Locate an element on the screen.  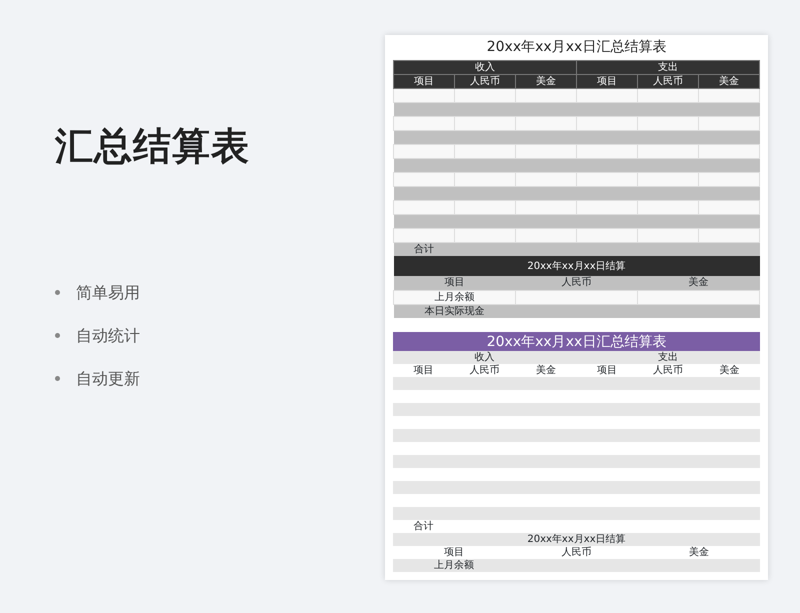
feature-item: 自动更新 is located at coordinates (108, 379).